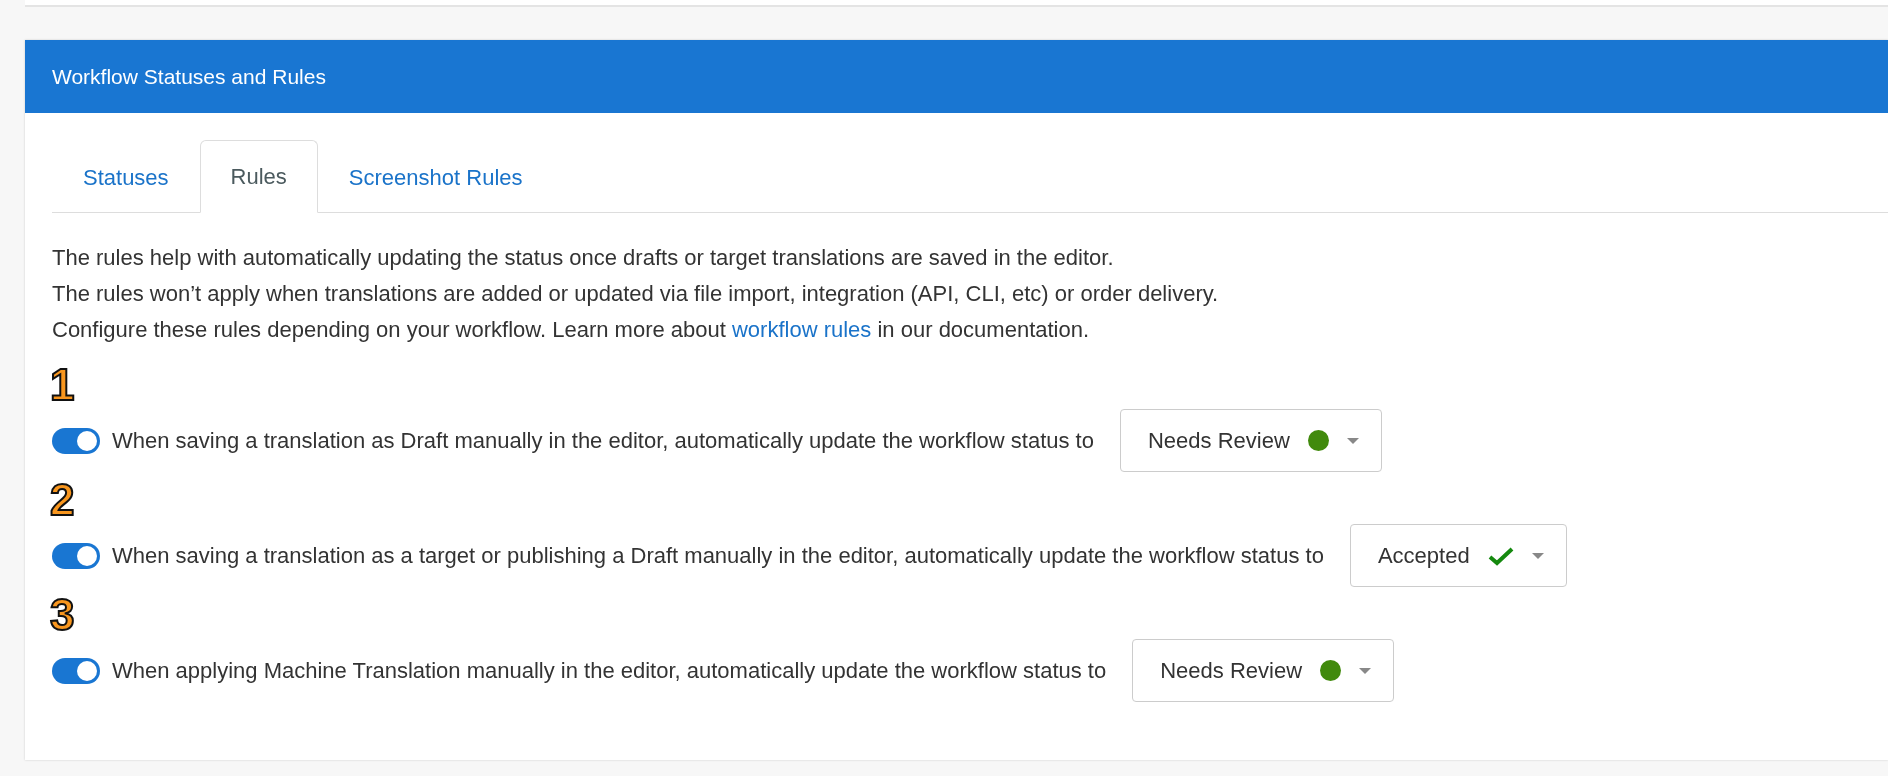  I want to click on step-number: 2, so click(62, 500).